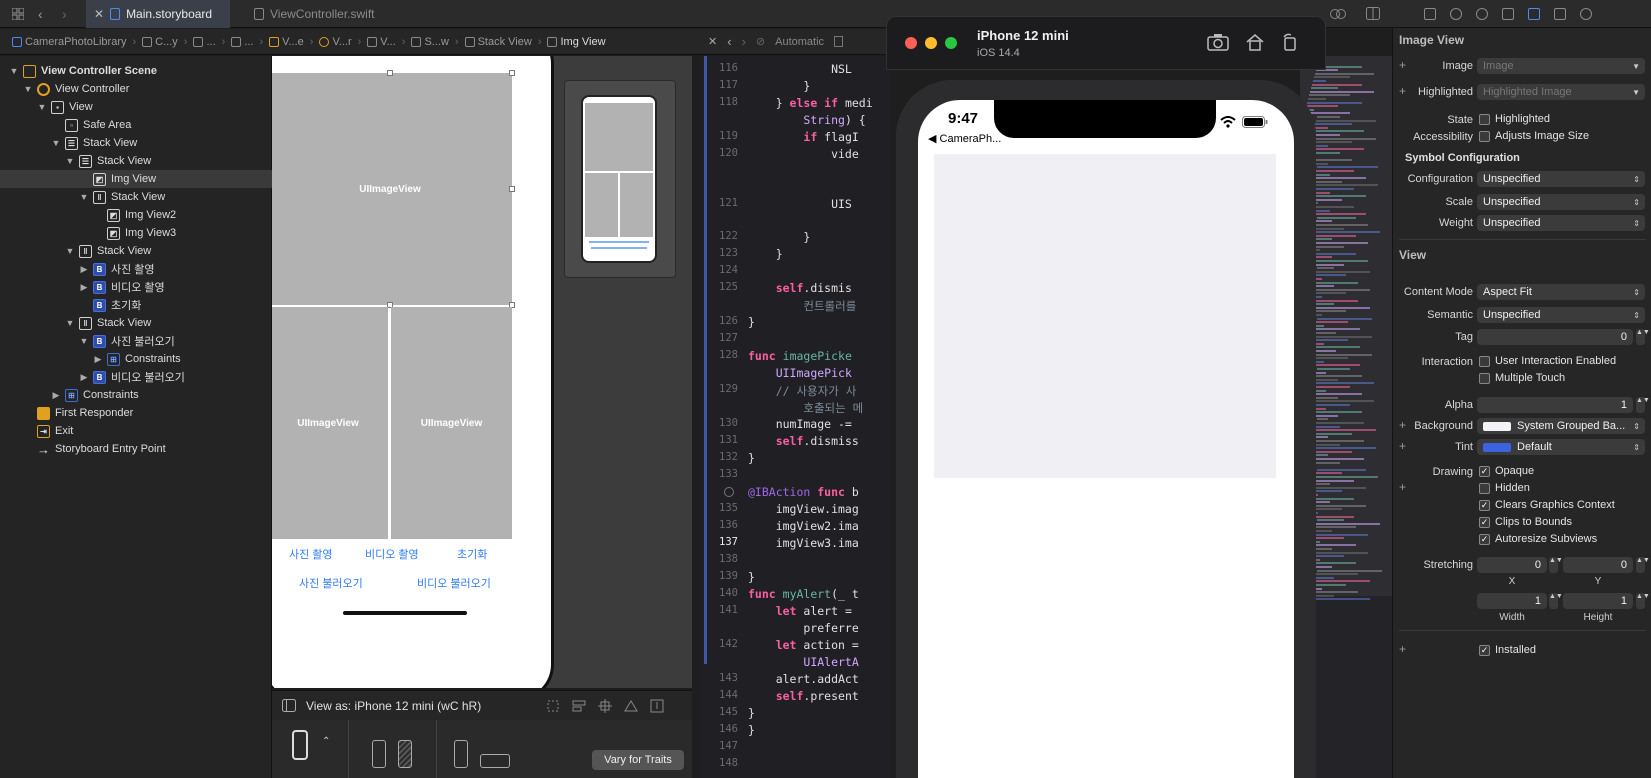  Describe the element at coordinates (69, 42) in the screenshot. I see `jumpbar-item: CameraPhotoLibrary` at that location.